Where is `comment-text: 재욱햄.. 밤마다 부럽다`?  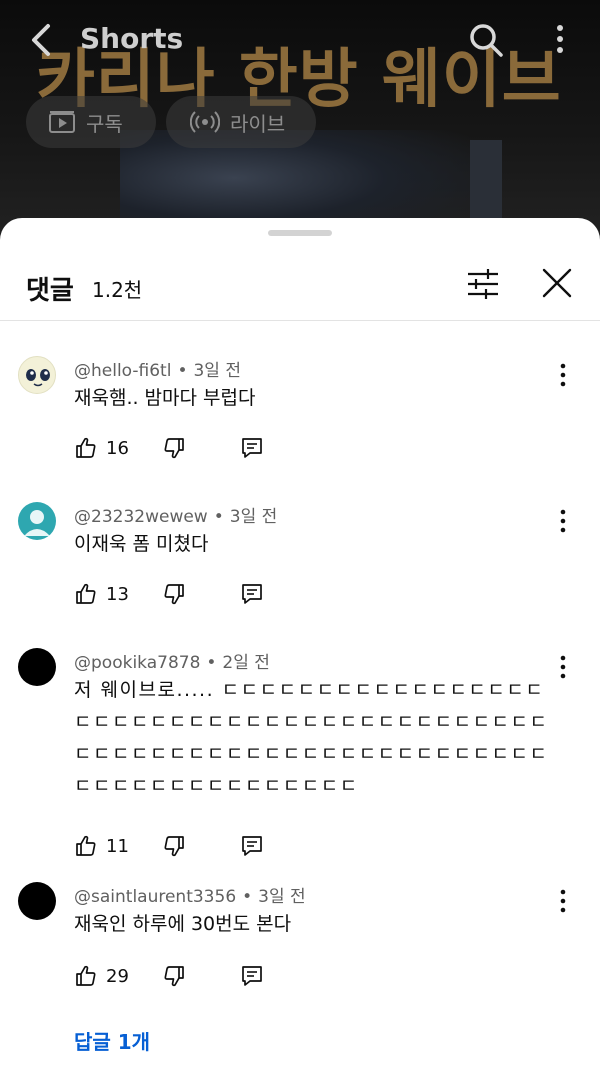
comment-text: 재욱햄.. 밤마다 부럽다 is located at coordinates (165, 398).